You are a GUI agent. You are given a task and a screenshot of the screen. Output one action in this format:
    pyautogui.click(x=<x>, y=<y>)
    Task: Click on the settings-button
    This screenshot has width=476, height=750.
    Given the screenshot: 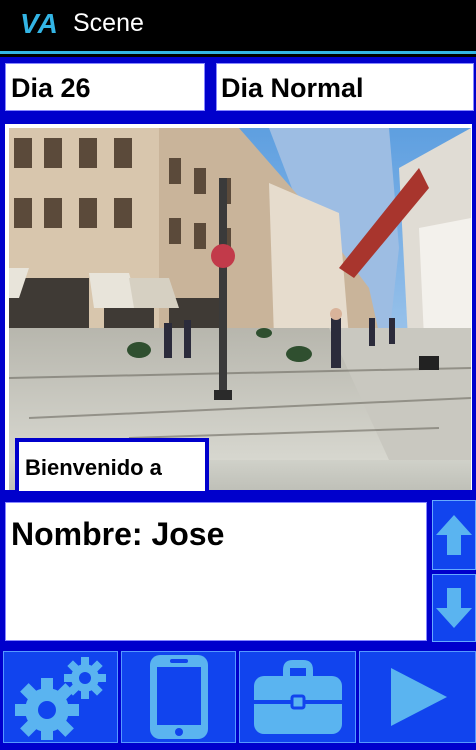 What is the action you would take?
    pyautogui.click(x=60, y=697)
    